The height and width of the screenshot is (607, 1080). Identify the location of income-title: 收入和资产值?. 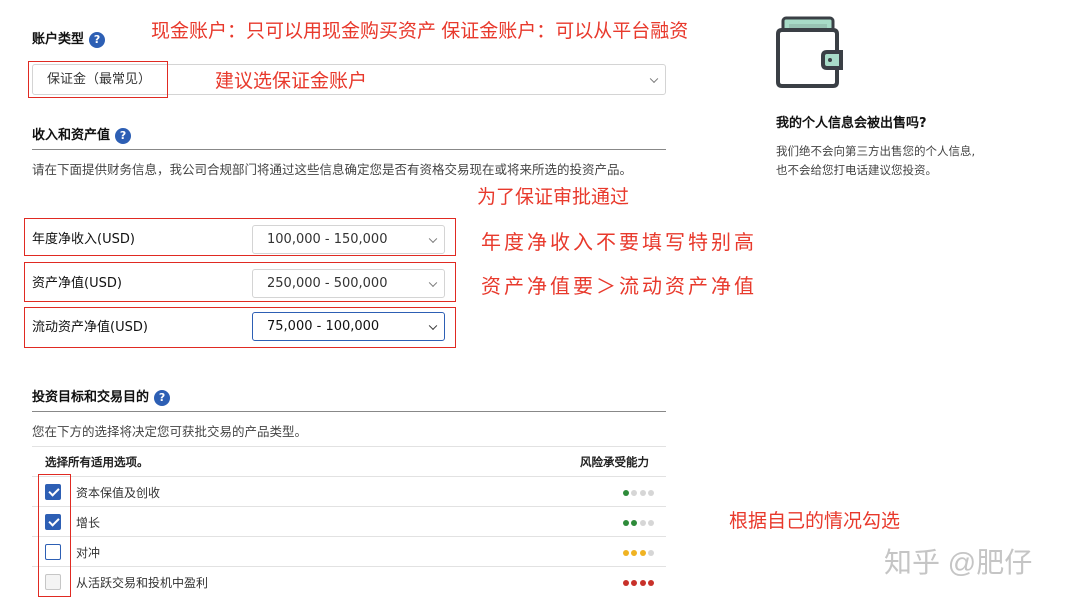
(82, 134).